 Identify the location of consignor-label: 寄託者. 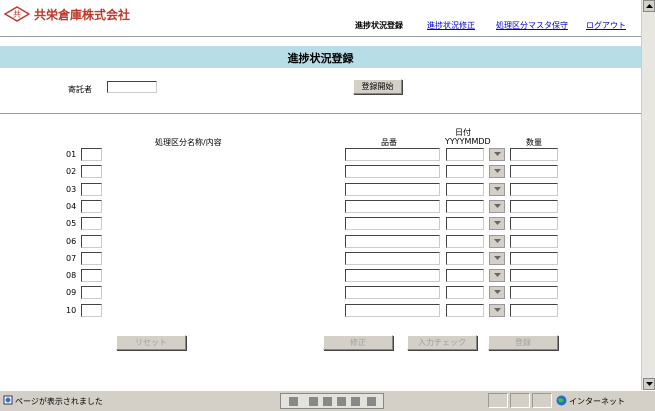
(80, 89).